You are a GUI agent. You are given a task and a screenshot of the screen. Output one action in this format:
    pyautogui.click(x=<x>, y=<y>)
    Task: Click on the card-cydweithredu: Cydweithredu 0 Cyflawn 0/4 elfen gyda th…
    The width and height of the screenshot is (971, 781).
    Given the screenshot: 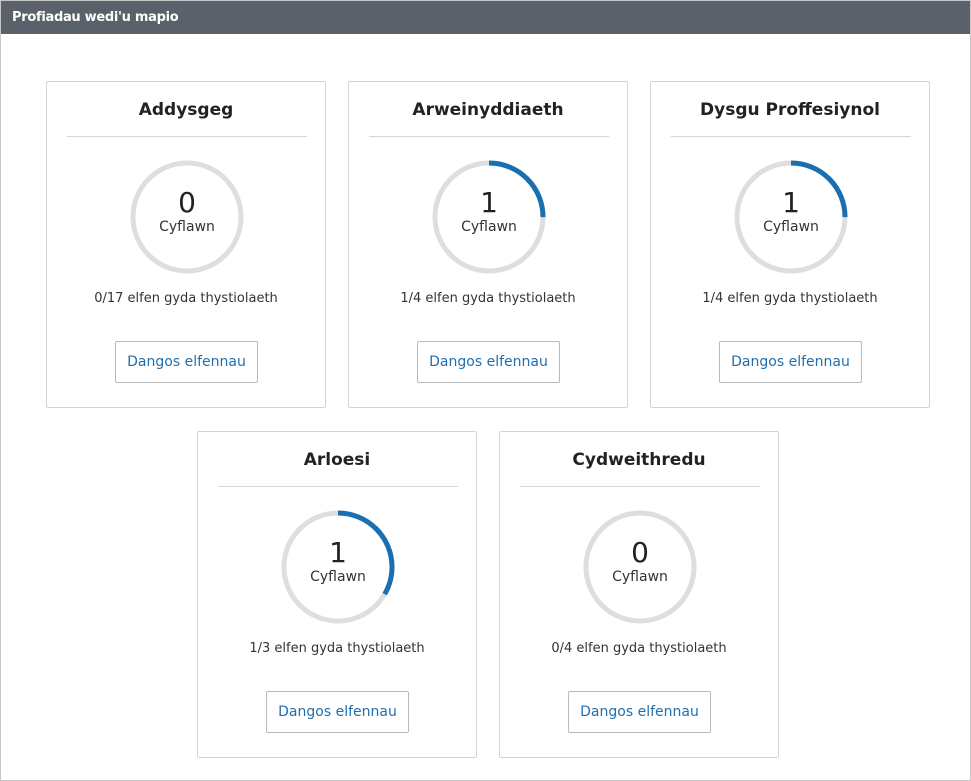 What is the action you would take?
    pyautogui.click(x=639, y=594)
    